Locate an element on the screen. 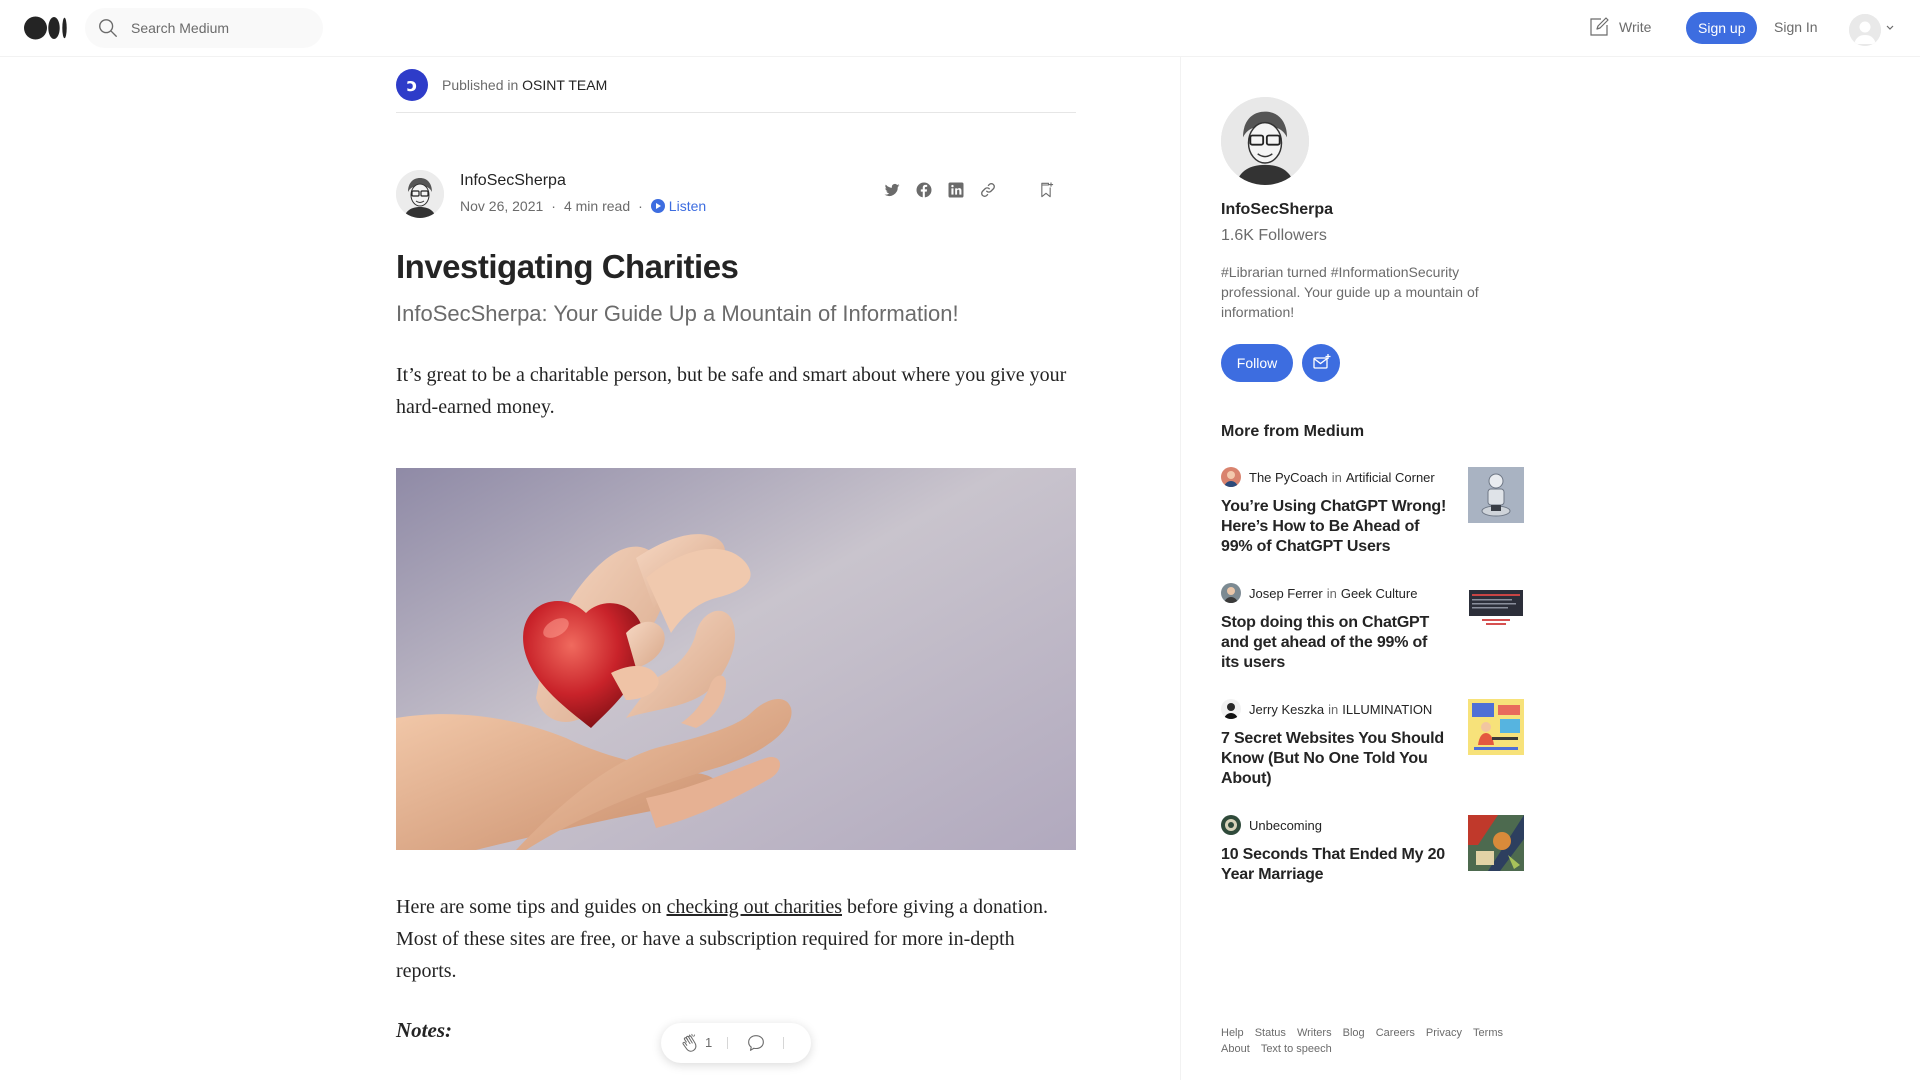  checking-out-charities-link: checking out charities is located at coordinates (754, 907).